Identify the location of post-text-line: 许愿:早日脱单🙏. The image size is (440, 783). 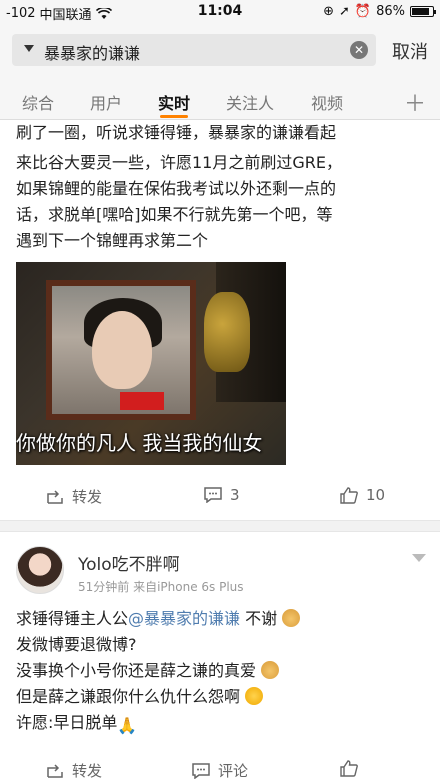
(226, 723).